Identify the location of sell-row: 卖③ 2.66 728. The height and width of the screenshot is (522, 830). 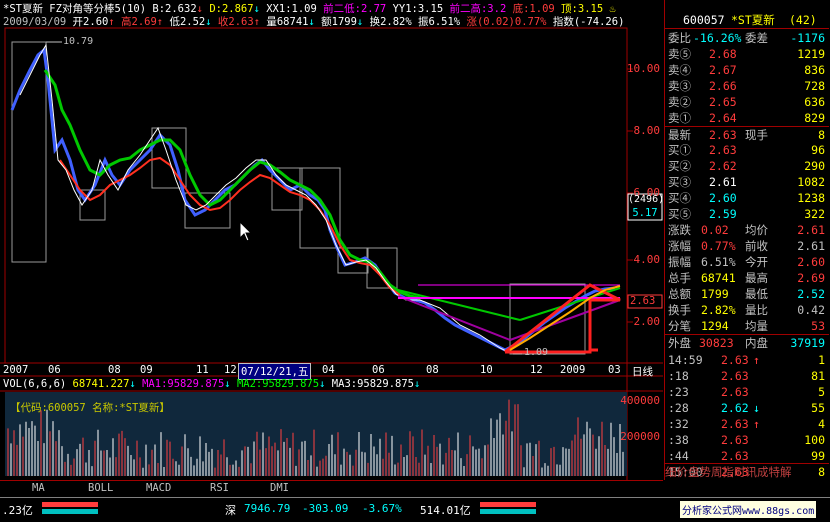
(747, 86).